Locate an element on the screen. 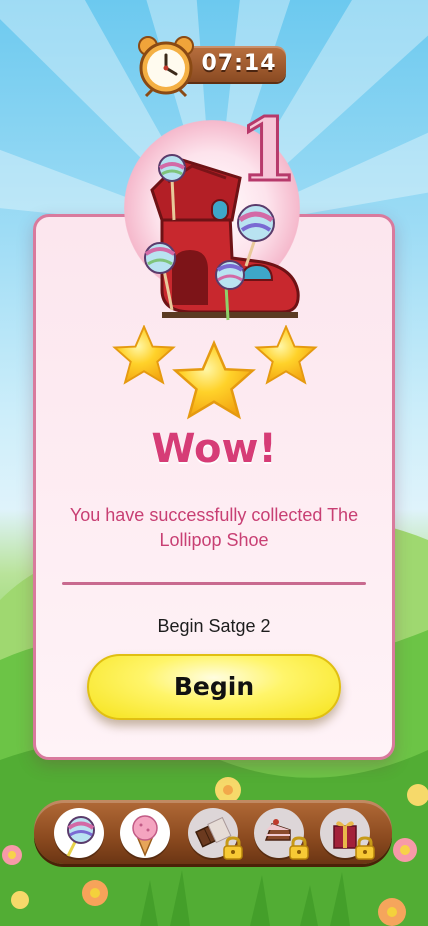 The width and height of the screenshot is (428, 926). timer: 07:14 is located at coordinates (216, 66).